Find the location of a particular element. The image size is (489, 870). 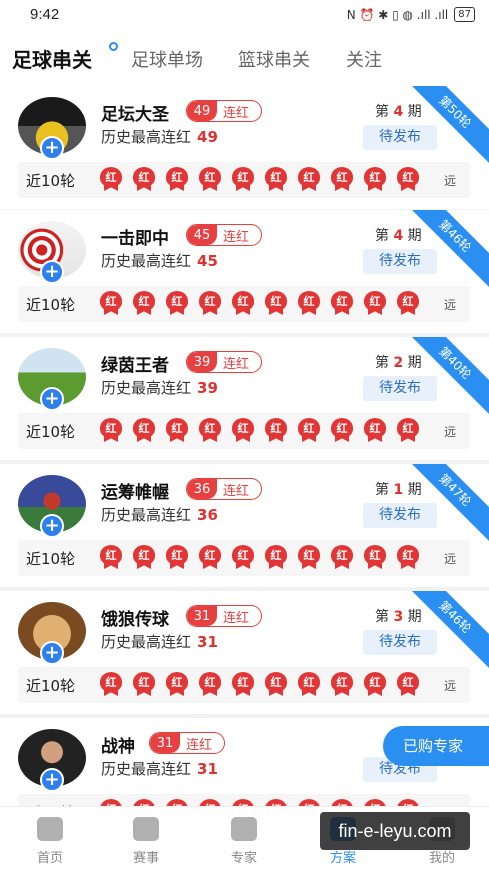

watermark: fin-e-leyu.com is located at coordinates (395, 831).